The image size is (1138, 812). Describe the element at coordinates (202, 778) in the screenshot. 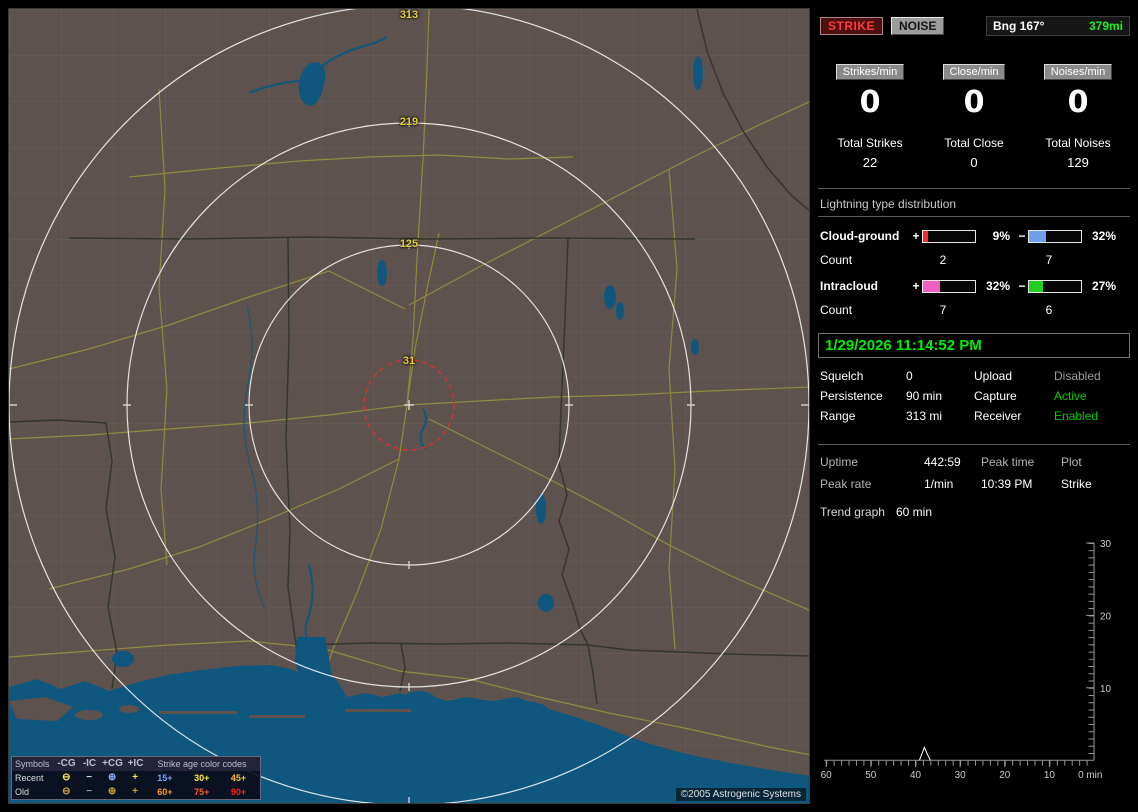

I see `age-30: 30+` at that location.